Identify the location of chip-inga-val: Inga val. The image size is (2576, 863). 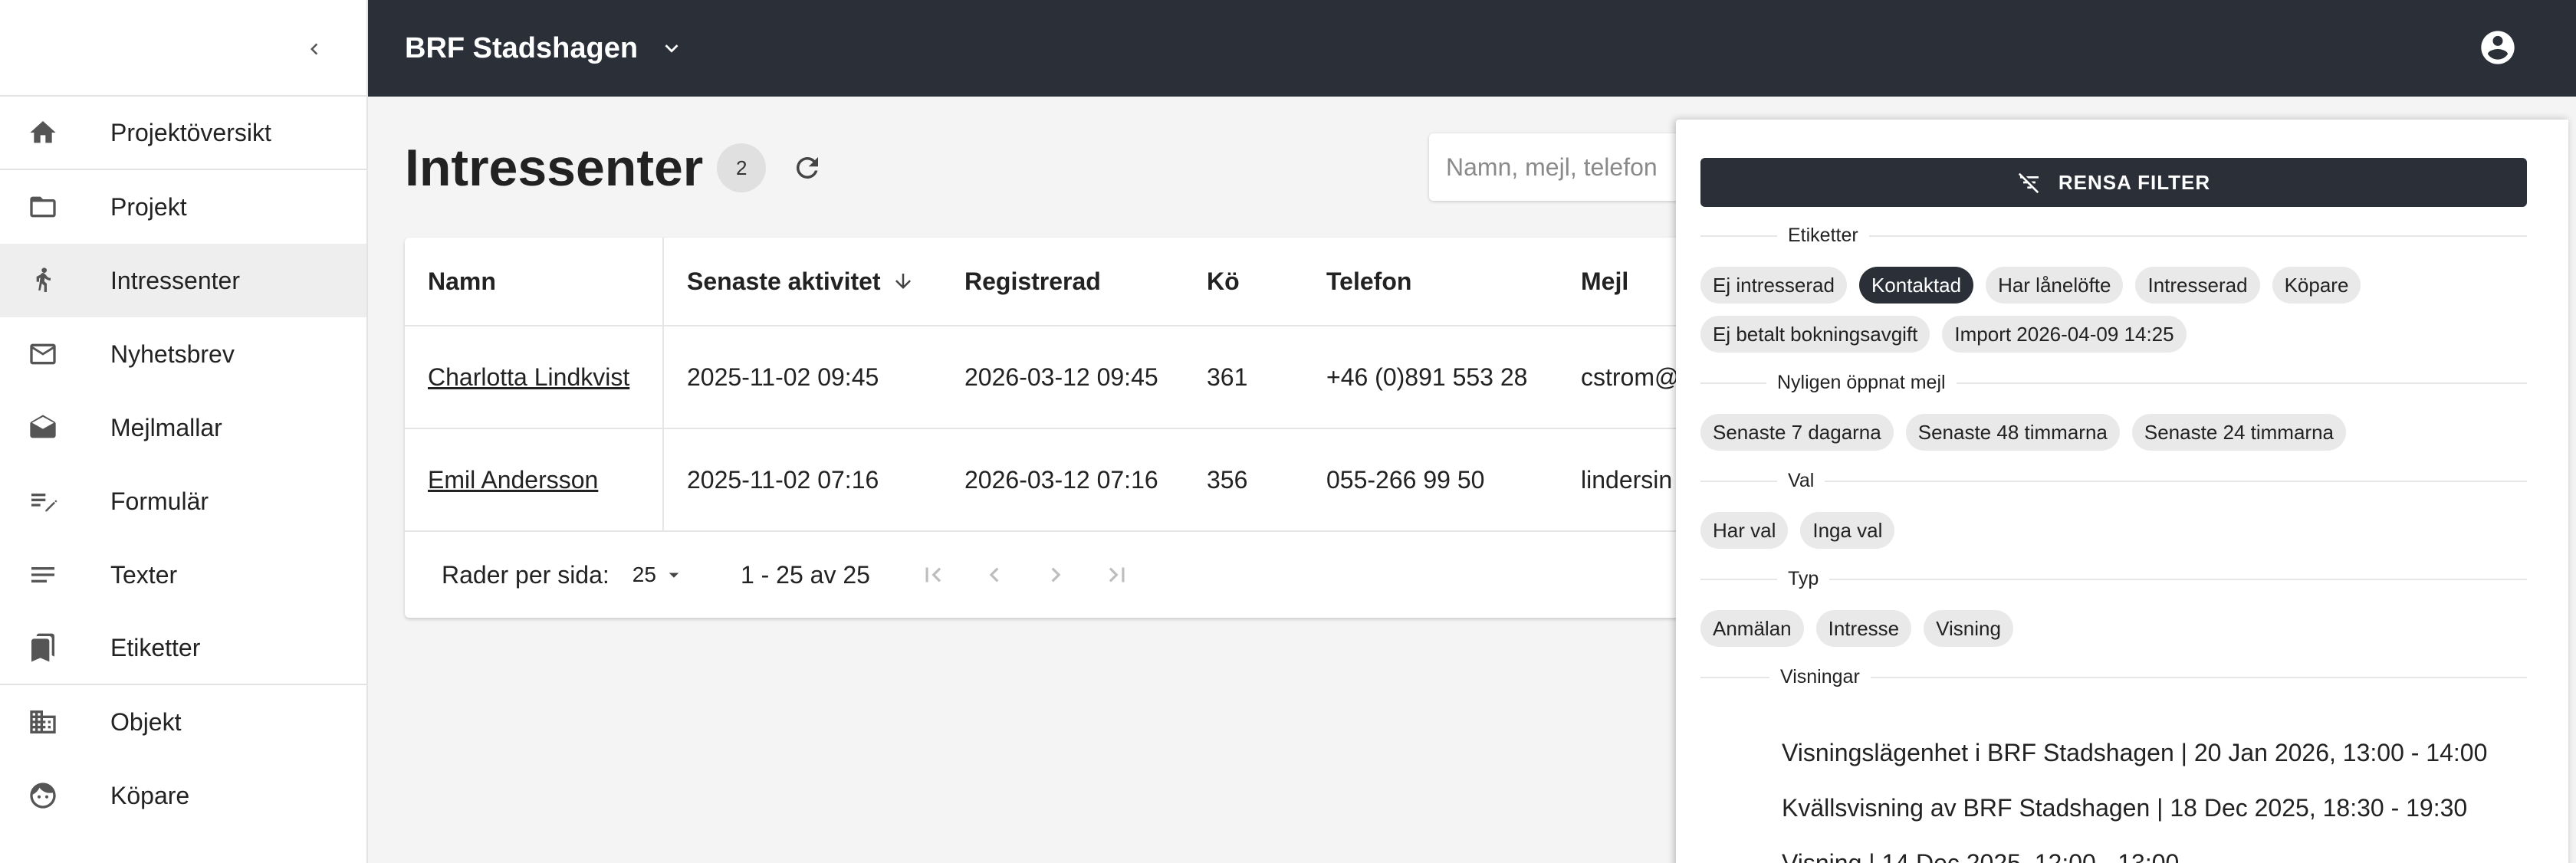
(1847, 530).